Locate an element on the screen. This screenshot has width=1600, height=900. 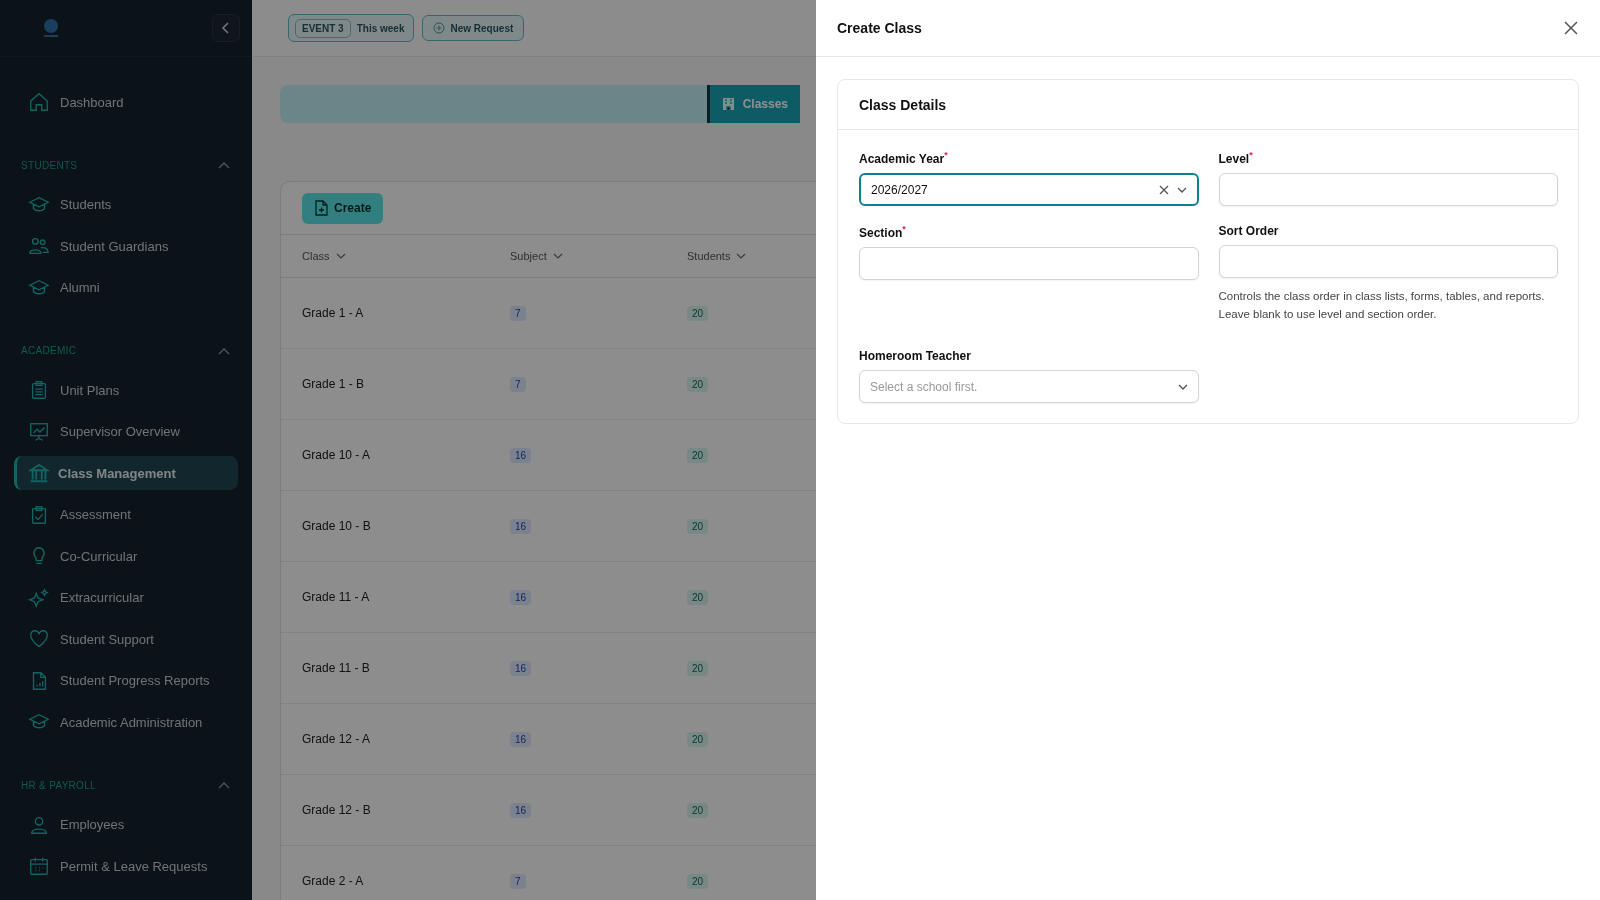
page-tab: Classes is located at coordinates (753, 104).